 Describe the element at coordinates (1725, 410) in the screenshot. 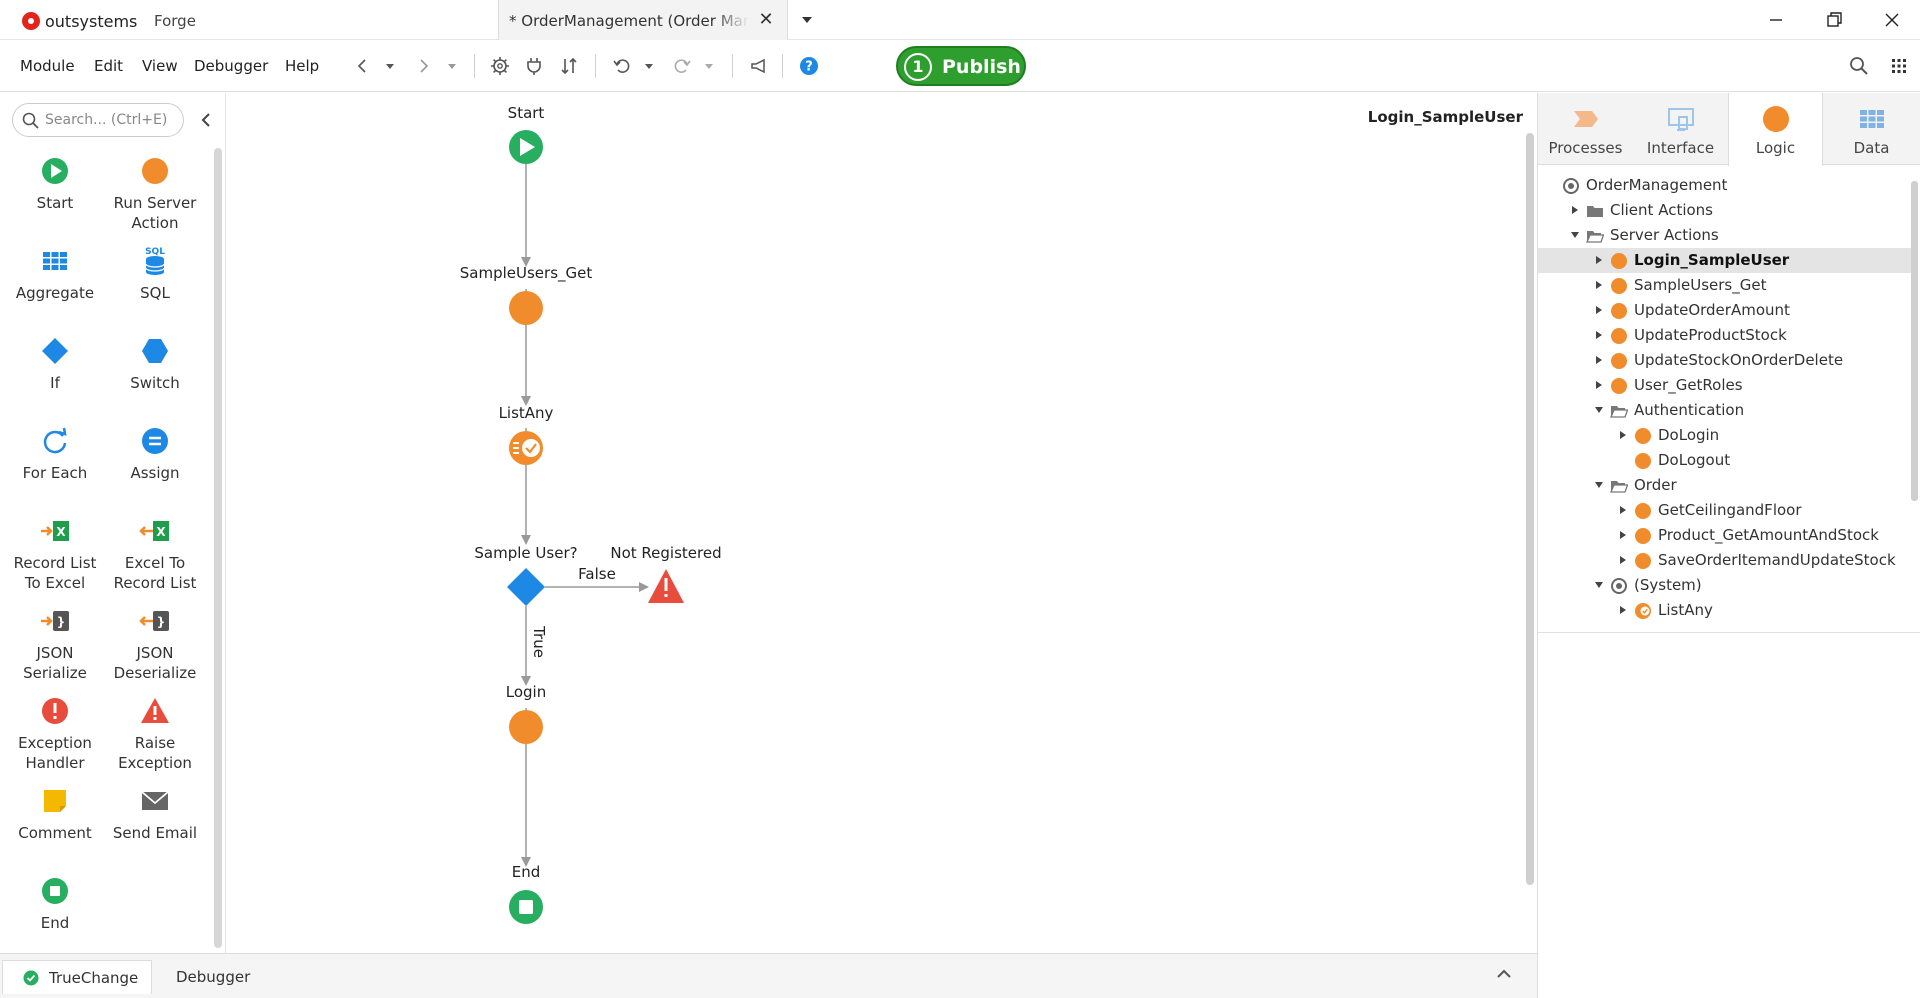

I see `tree-item: Authentication` at that location.